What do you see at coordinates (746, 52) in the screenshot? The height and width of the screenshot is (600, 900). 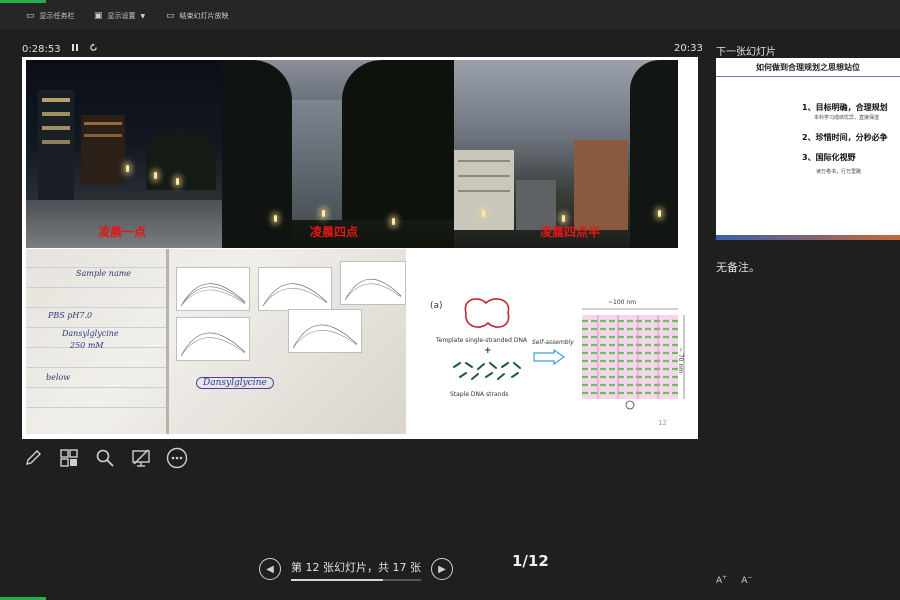 I see `next-slide-title: 下一张幻灯片` at bounding box center [746, 52].